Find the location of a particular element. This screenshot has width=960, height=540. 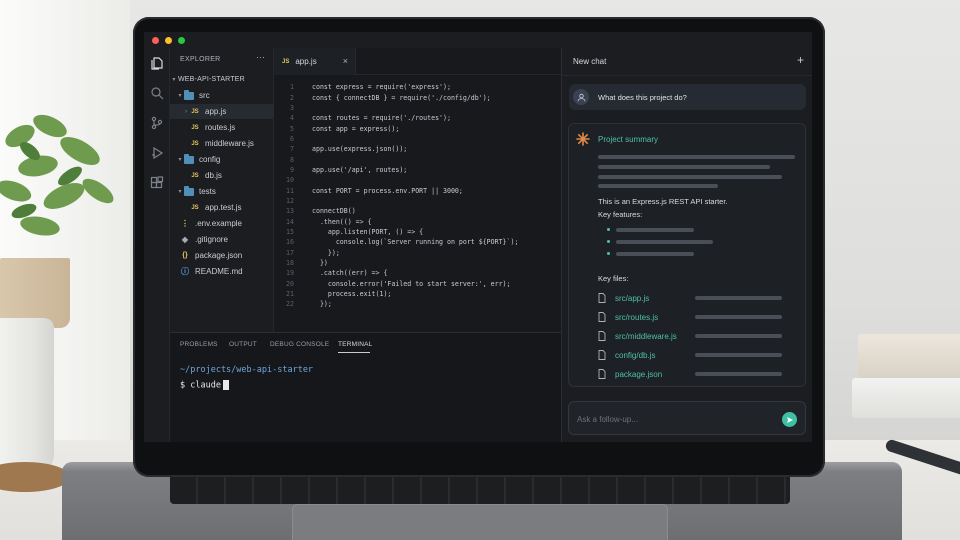

terminal-cursor is located at coordinates (225, 385).